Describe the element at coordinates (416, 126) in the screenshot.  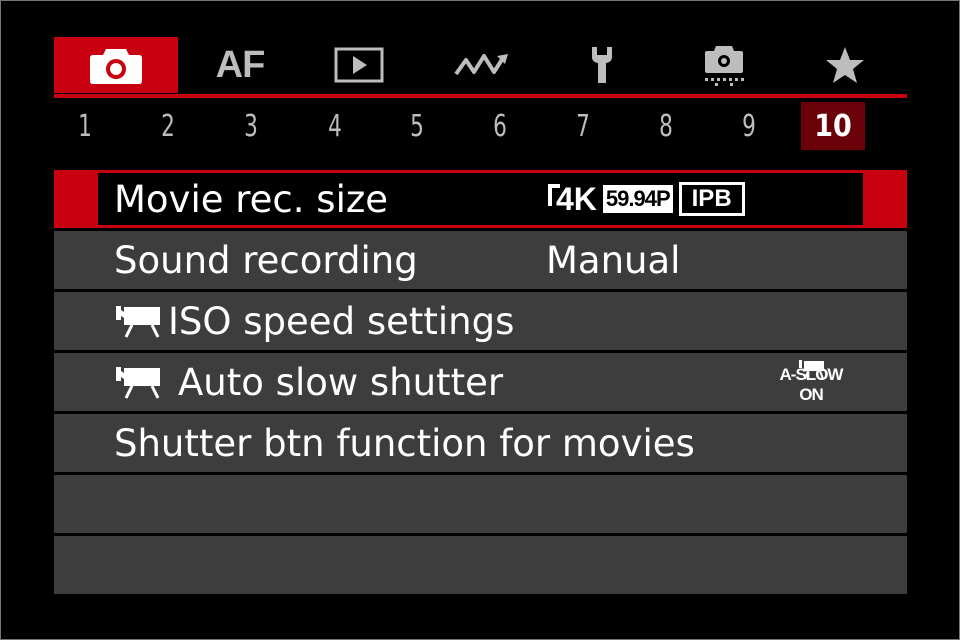
I see `page-5: 5` at that location.